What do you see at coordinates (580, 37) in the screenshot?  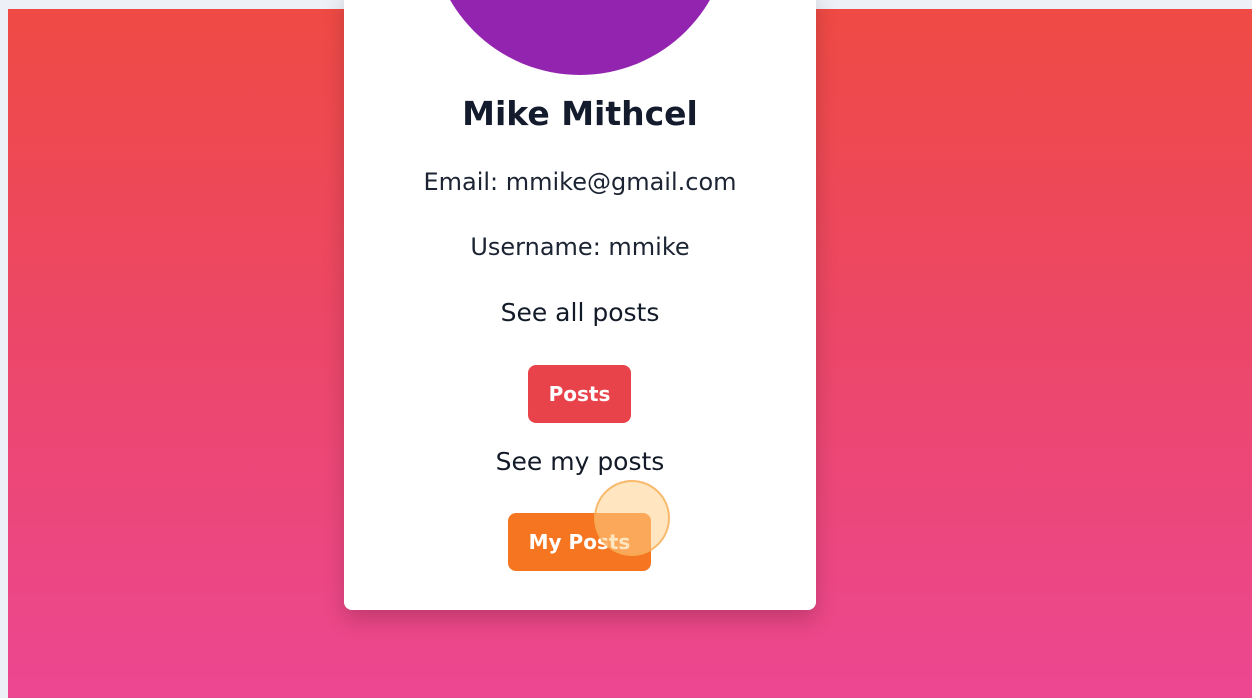 I see `avatar` at bounding box center [580, 37].